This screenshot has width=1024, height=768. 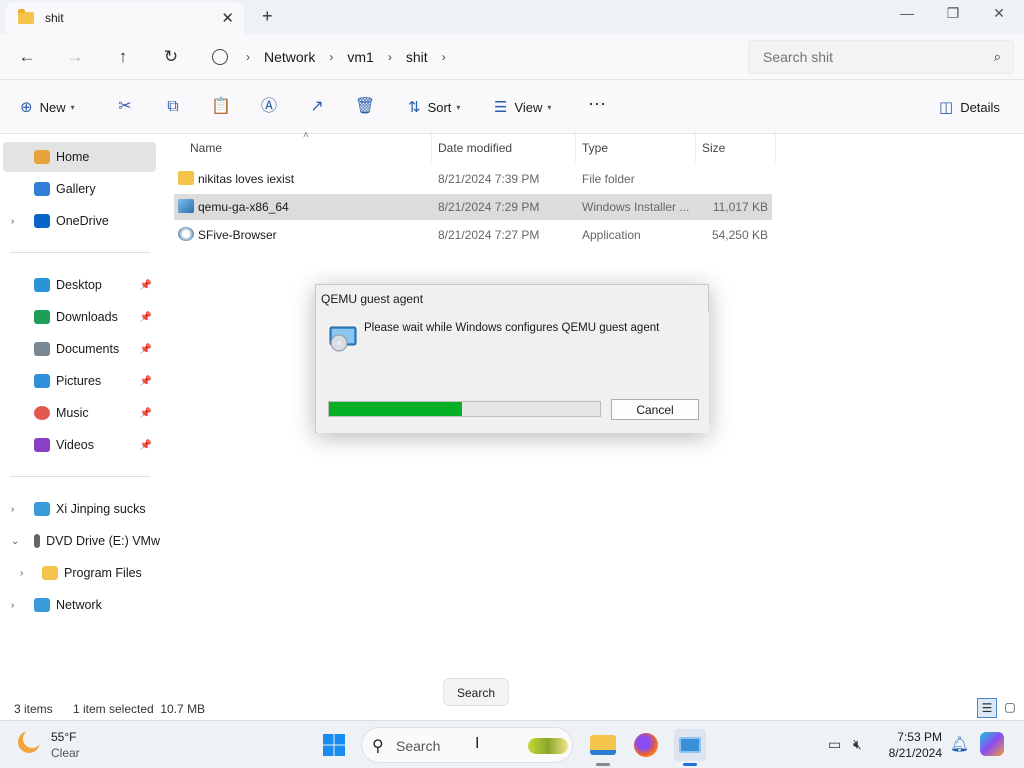 I want to click on file-explorer-taskbar-icon, so click(x=603, y=745).